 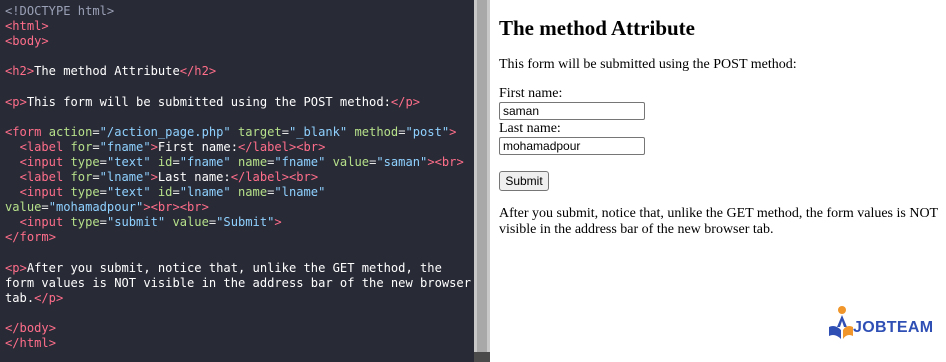 What do you see at coordinates (893, 327) in the screenshot?
I see `logo-text: JOBTEAM` at bounding box center [893, 327].